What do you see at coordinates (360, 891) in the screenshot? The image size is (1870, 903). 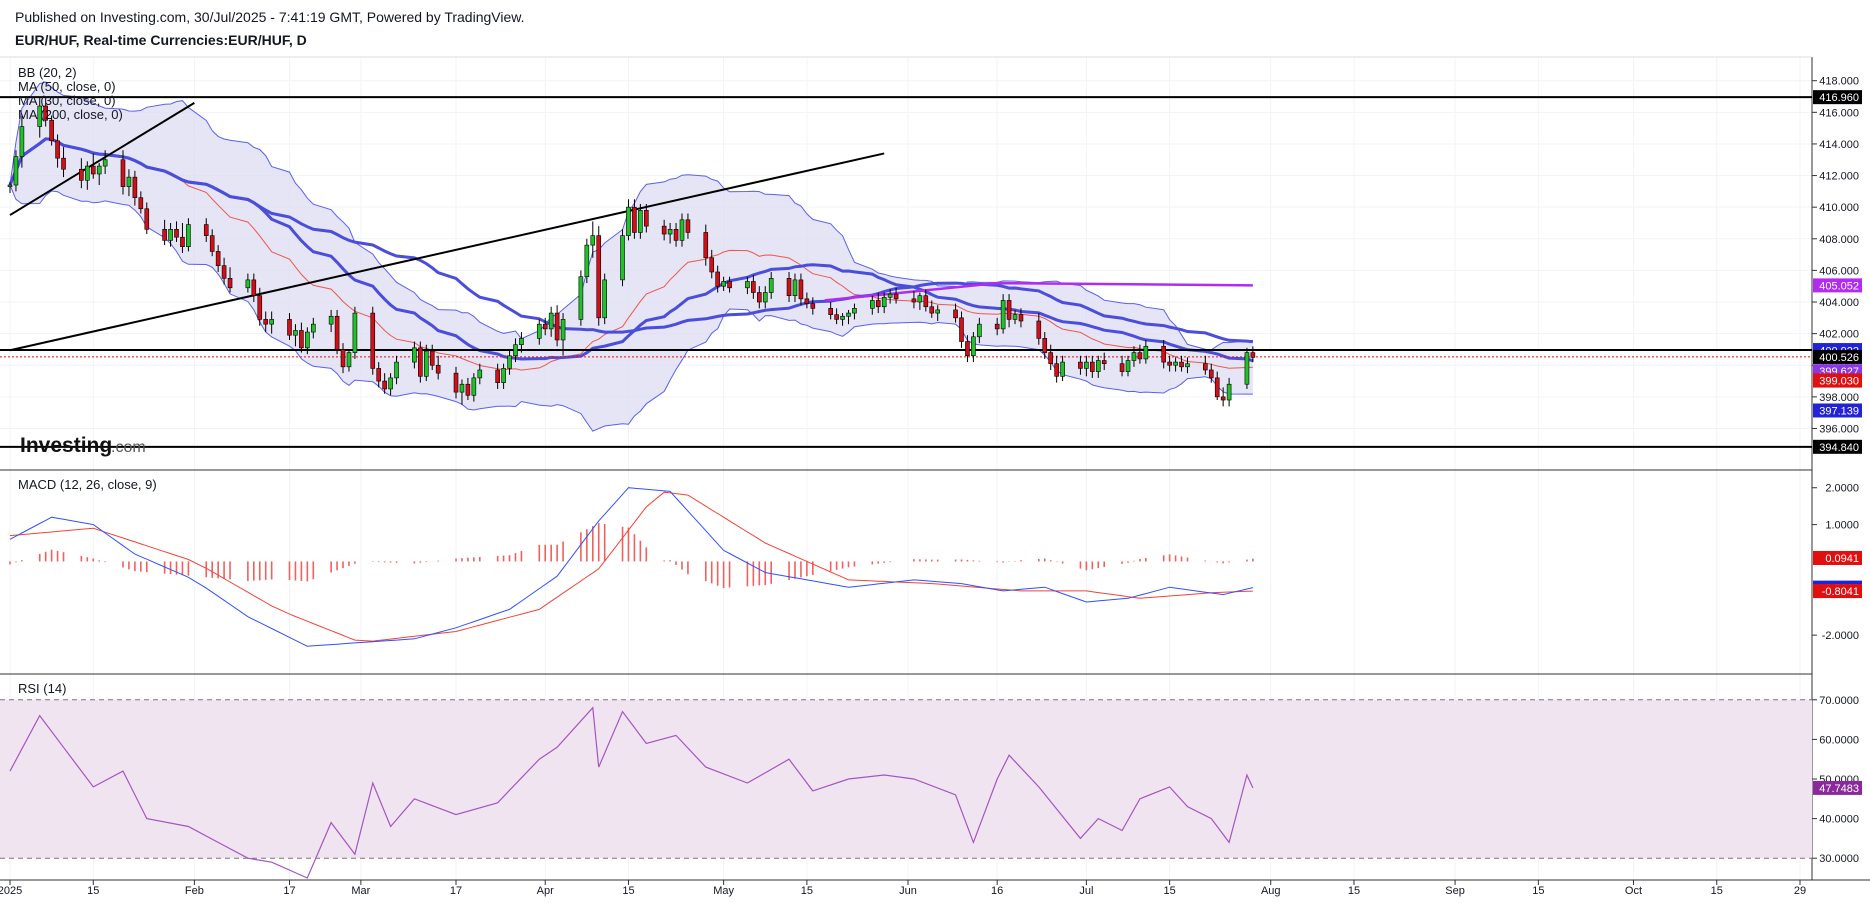 I see `time-tick-label: Mar` at bounding box center [360, 891].